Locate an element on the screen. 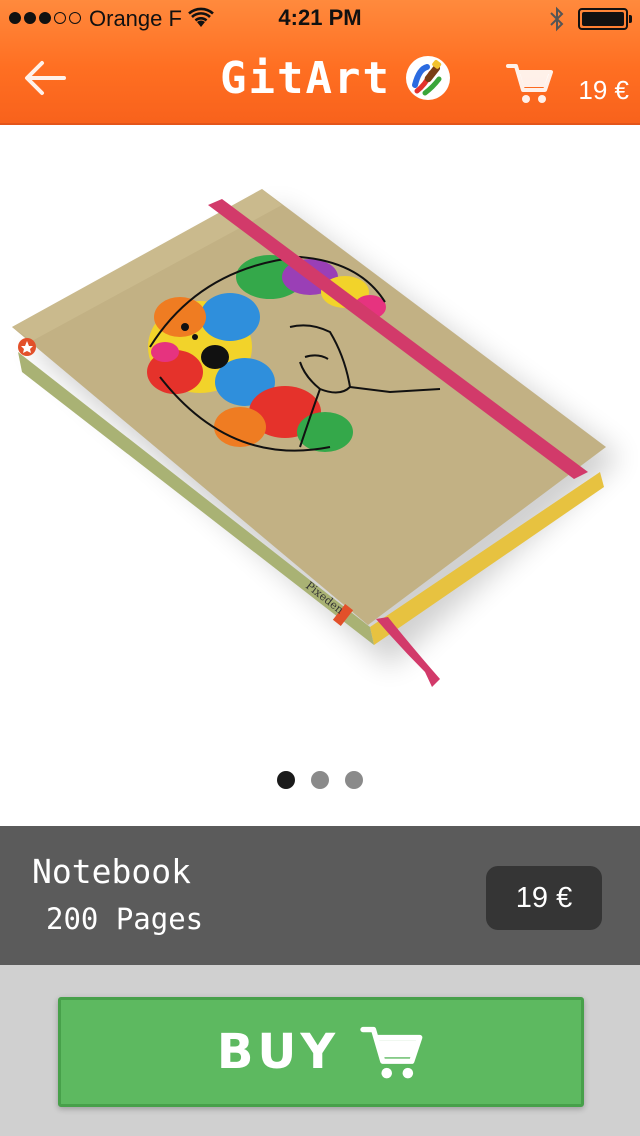  cart-button: 19 € is located at coordinates (570, 83).